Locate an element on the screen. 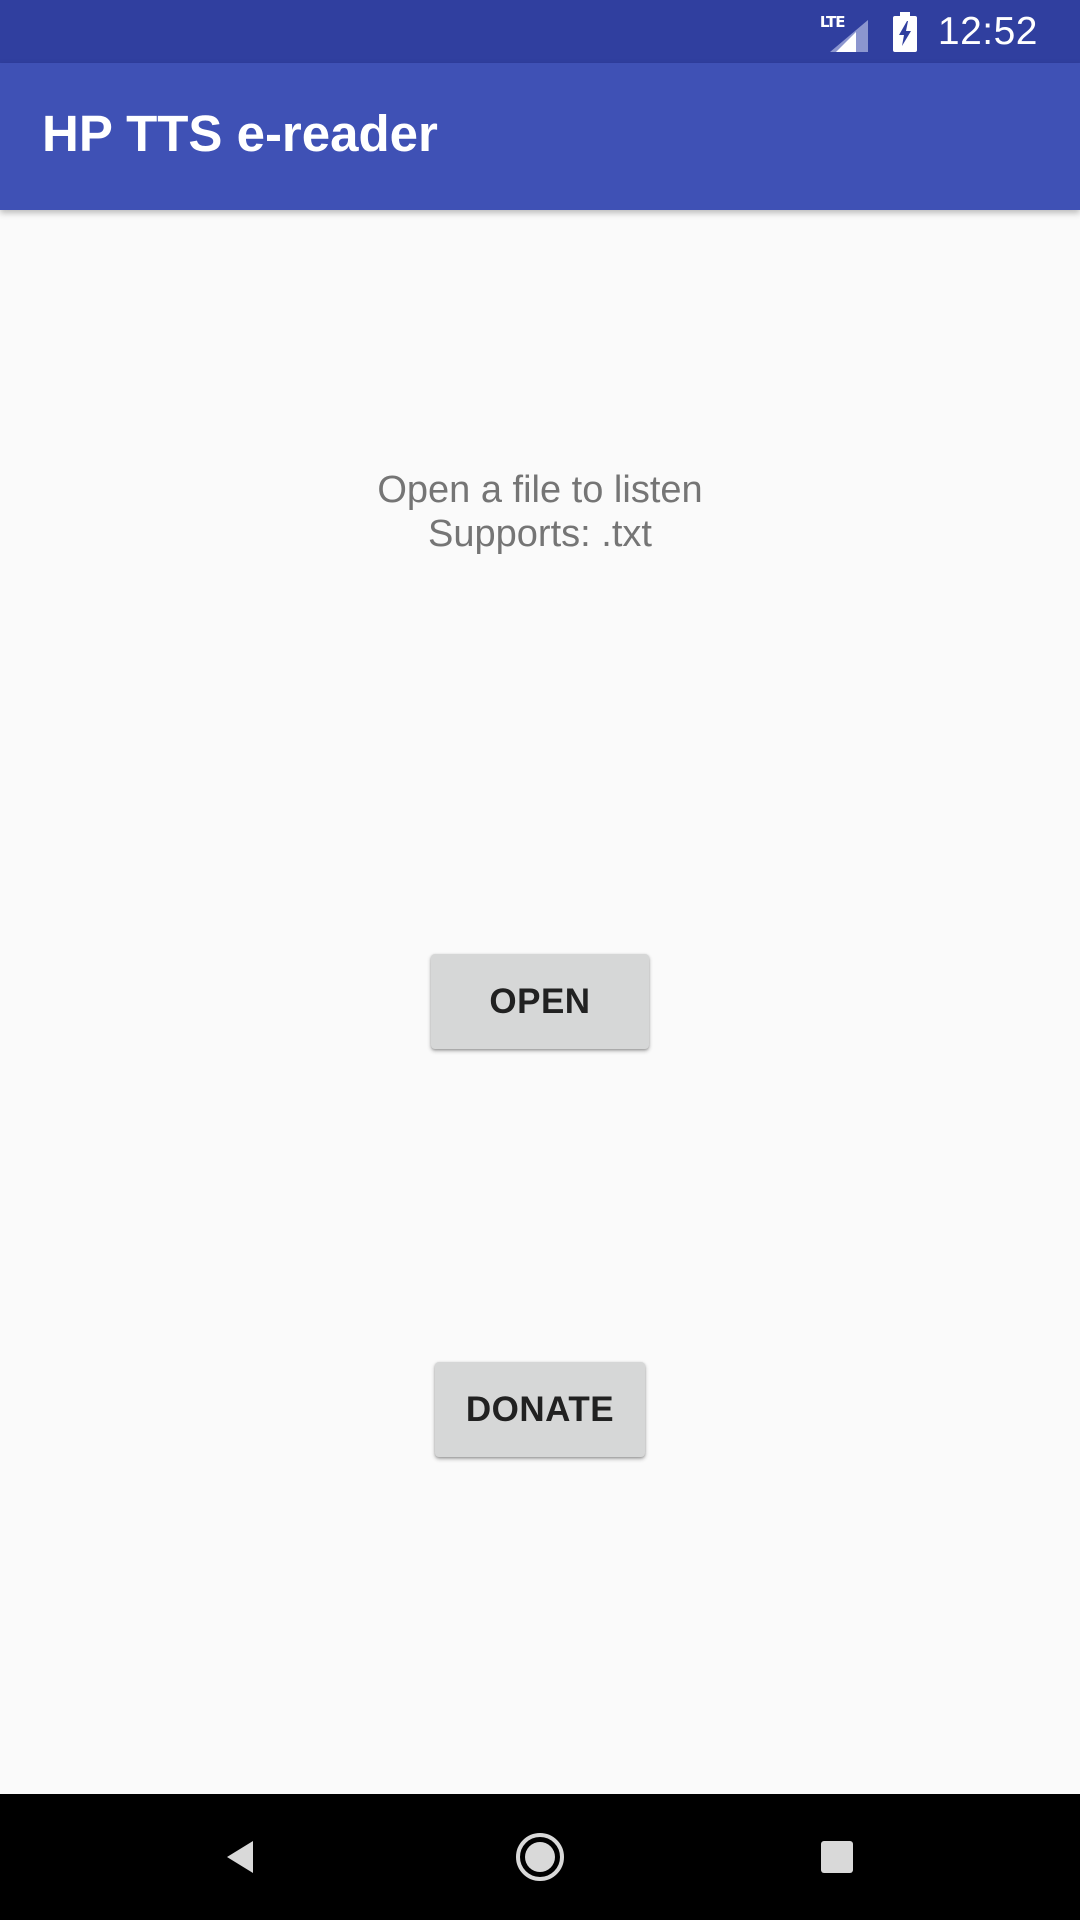 The height and width of the screenshot is (1920, 1080). prompt-line-open-file: Open a file to listen is located at coordinates (540, 490).